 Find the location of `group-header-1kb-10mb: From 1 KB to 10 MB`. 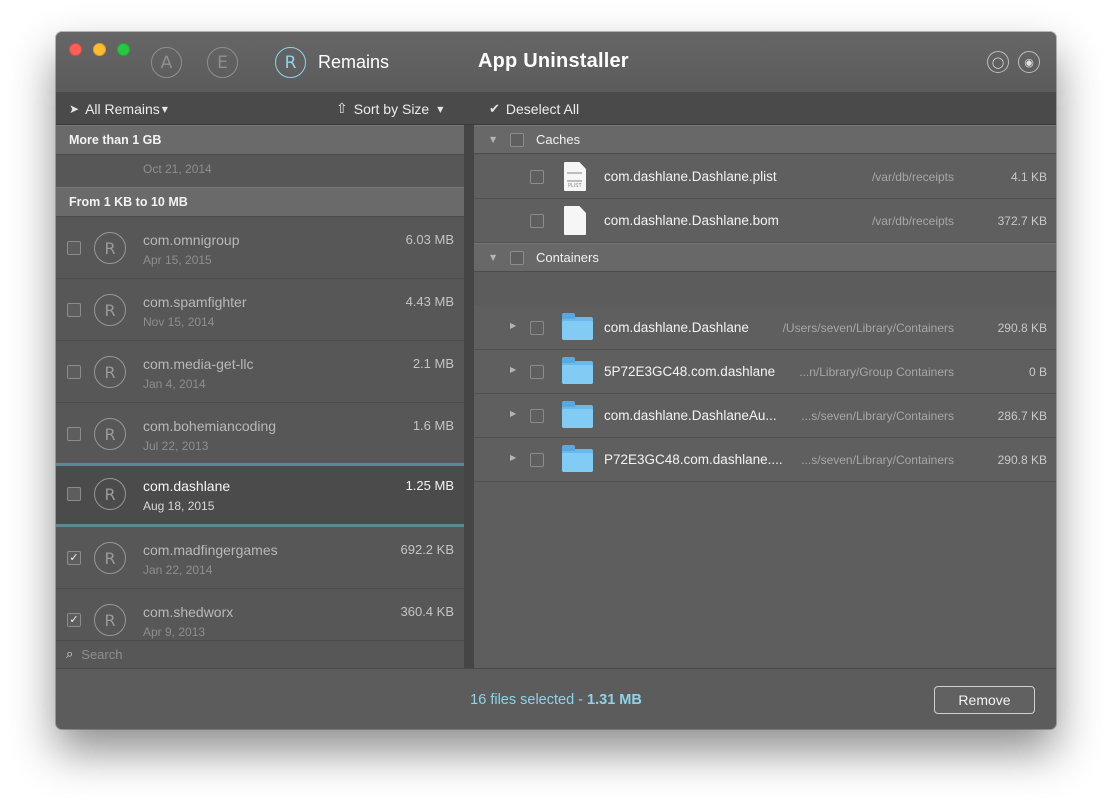

group-header-1kb-10mb: From 1 KB to 10 MB is located at coordinates (260, 202).